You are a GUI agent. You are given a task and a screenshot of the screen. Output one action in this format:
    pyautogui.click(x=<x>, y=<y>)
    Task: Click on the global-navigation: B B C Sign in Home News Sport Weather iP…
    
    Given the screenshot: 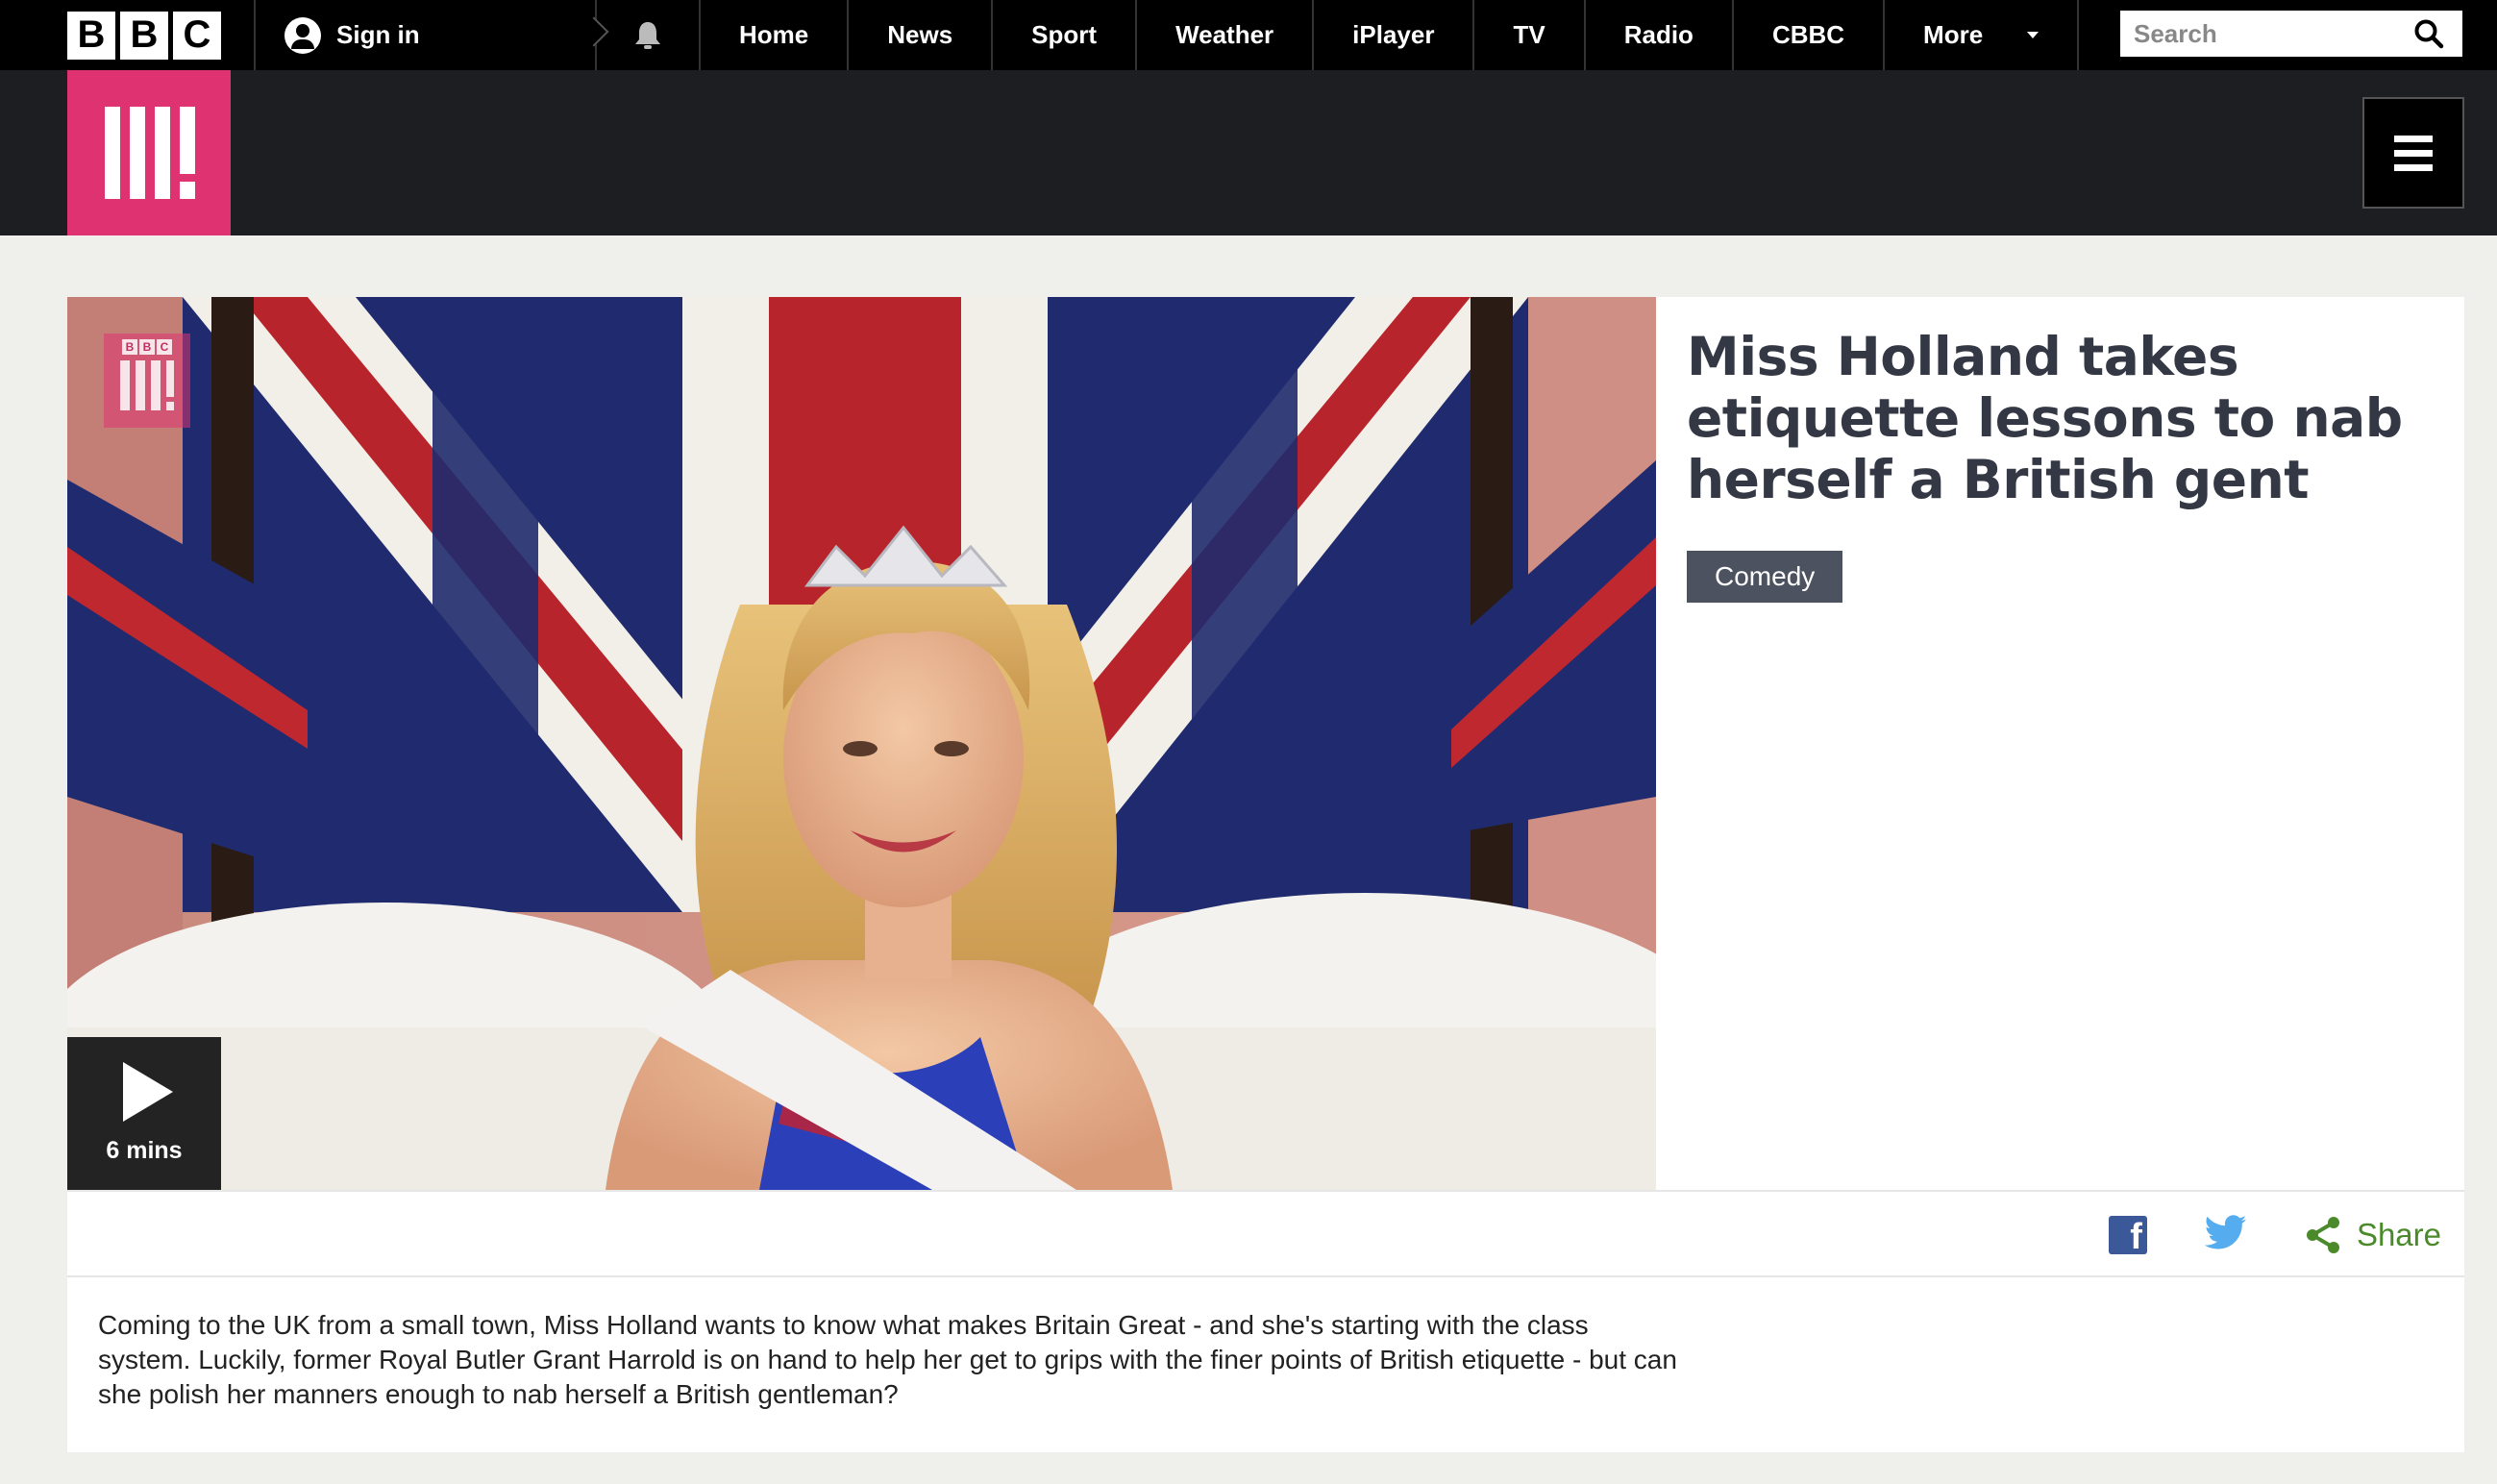 What is the action you would take?
    pyautogui.click(x=1248, y=35)
    